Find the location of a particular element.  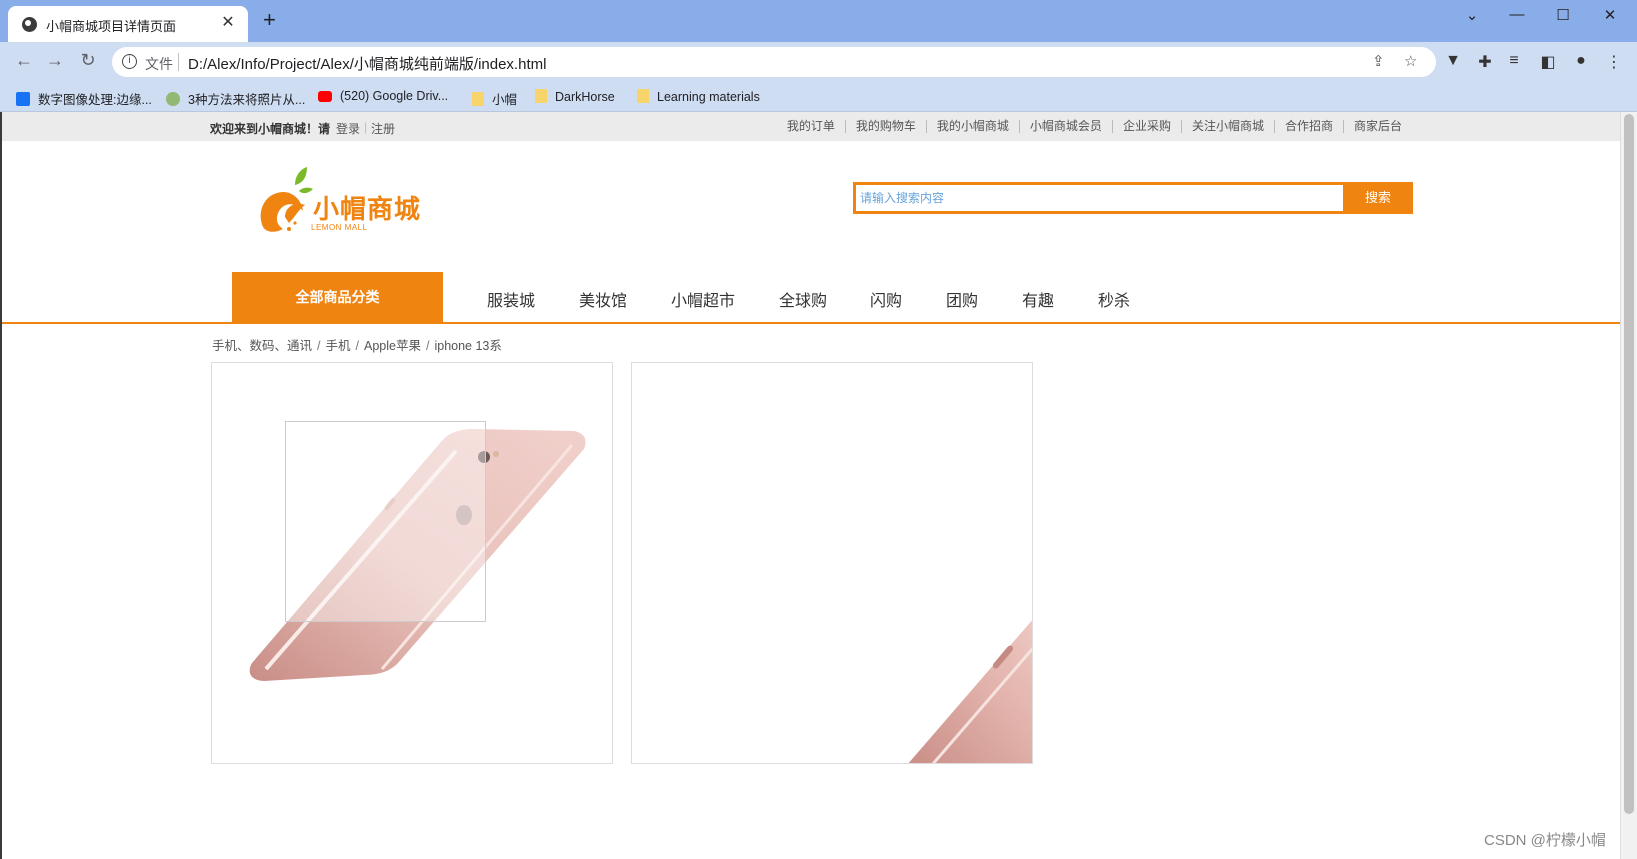

link-cart: 我的购物车 is located at coordinates (885, 126).